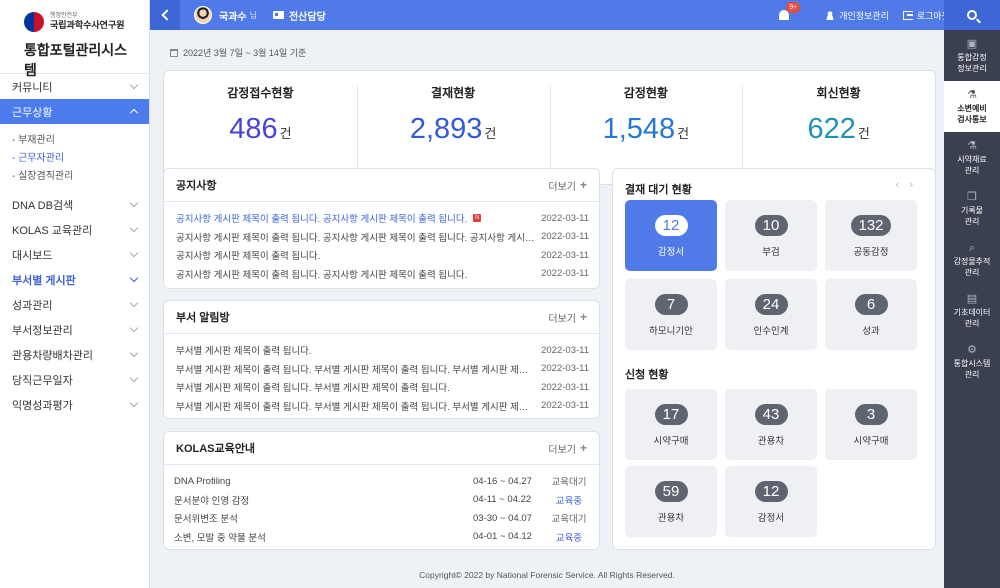 The image size is (1000, 588). Describe the element at coordinates (502, 518) in the screenshot. I see `course-dates: 03-30 ~ 04.07` at that location.